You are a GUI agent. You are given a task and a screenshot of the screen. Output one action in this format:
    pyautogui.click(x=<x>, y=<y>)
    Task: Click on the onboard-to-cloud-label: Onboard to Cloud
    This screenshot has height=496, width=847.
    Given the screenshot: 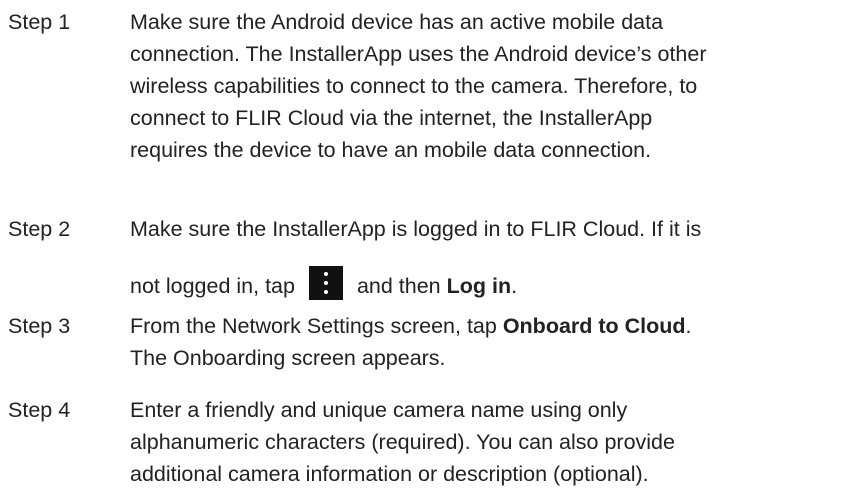 What is the action you would take?
    pyautogui.click(x=594, y=326)
    